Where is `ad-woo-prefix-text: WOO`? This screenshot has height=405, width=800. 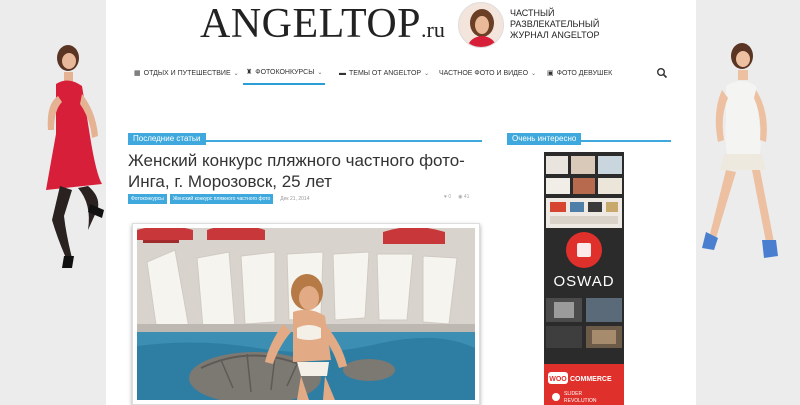
ad-woo-prefix-text: WOO is located at coordinates (558, 379).